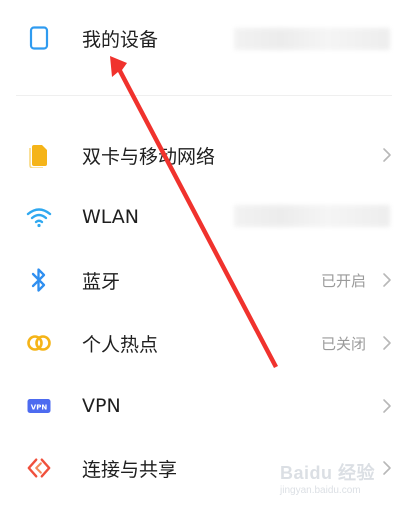  Describe the element at coordinates (120, 39) in the screenshot. I see `settings-item-label: 我的设备` at that location.